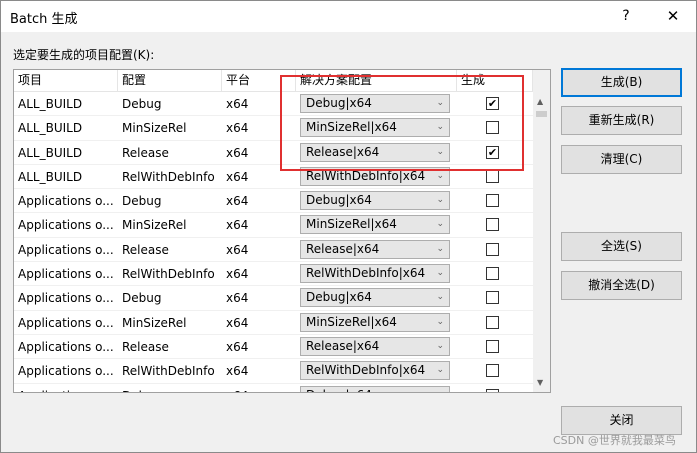  Describe the element at coordinates (614, 440) in the screenshot. I see `watermark: CSDN @世界就我最菜鸟` at that location.